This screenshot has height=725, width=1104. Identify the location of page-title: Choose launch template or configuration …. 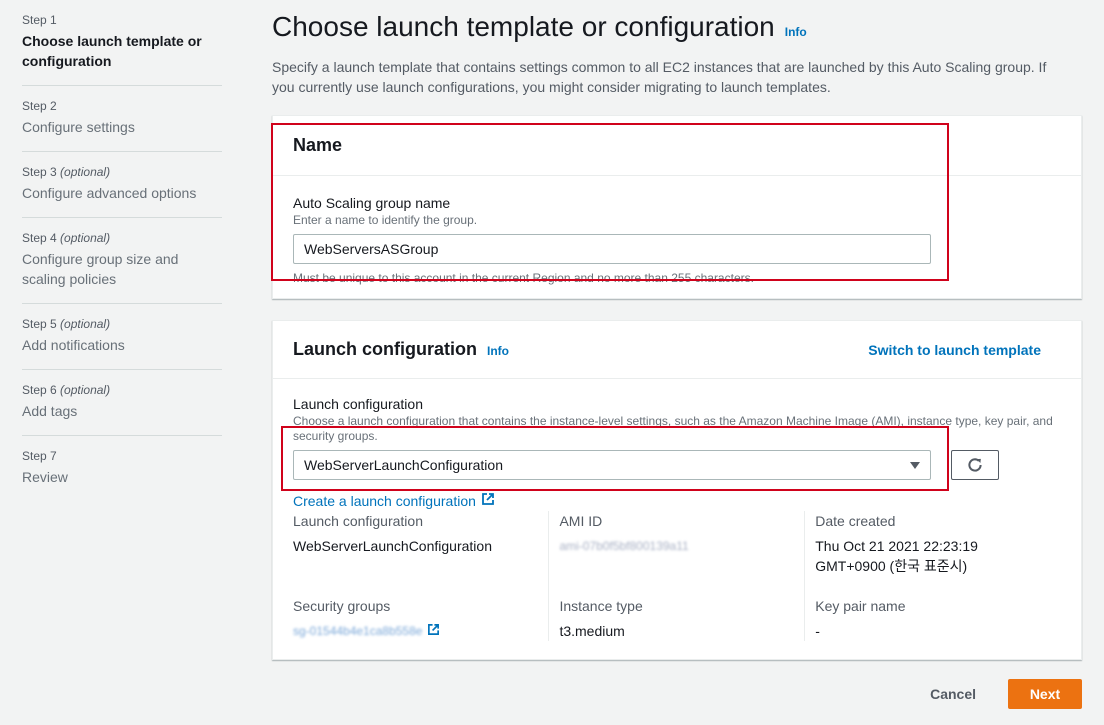
(677, 27).